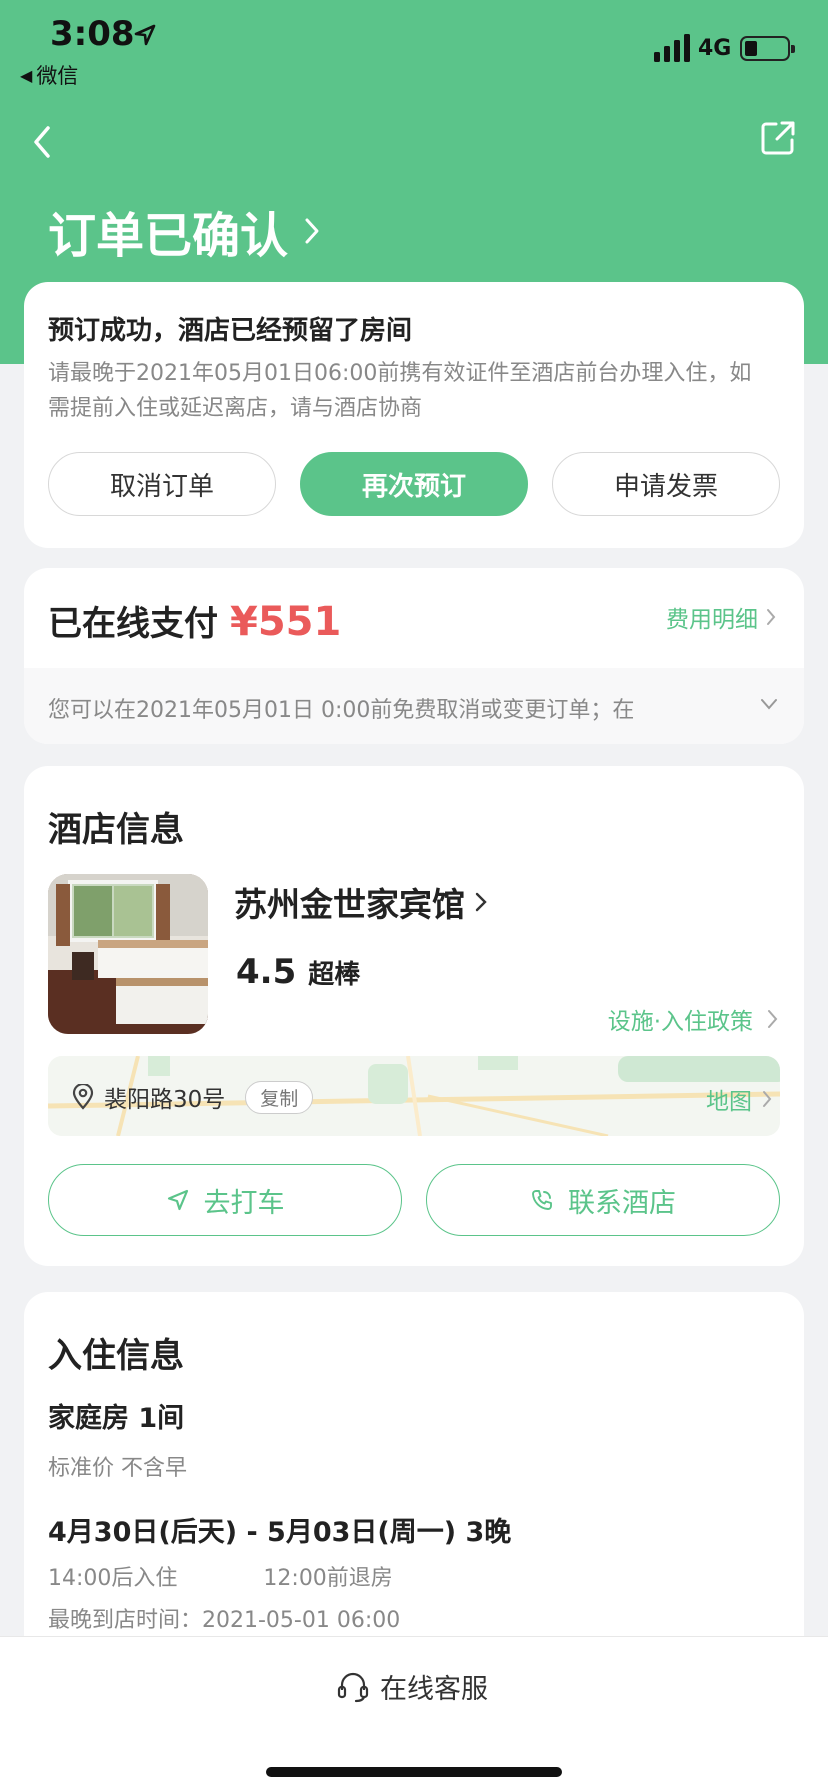 This screenshot has height=1792, width=828. Describe the element at coordinates (165, 1100) in the screenshot. I see `address-text: 裴阳路30号` at that location.